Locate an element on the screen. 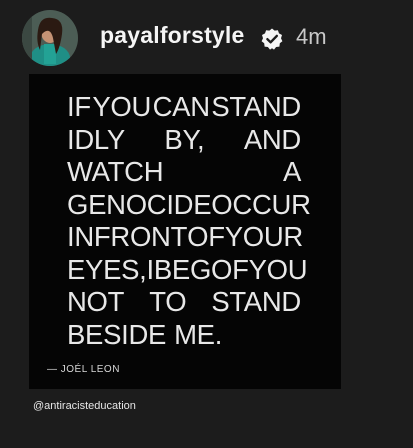 The image size is (413, 448). quote-word: CAN is located at coordinates (181, 106).